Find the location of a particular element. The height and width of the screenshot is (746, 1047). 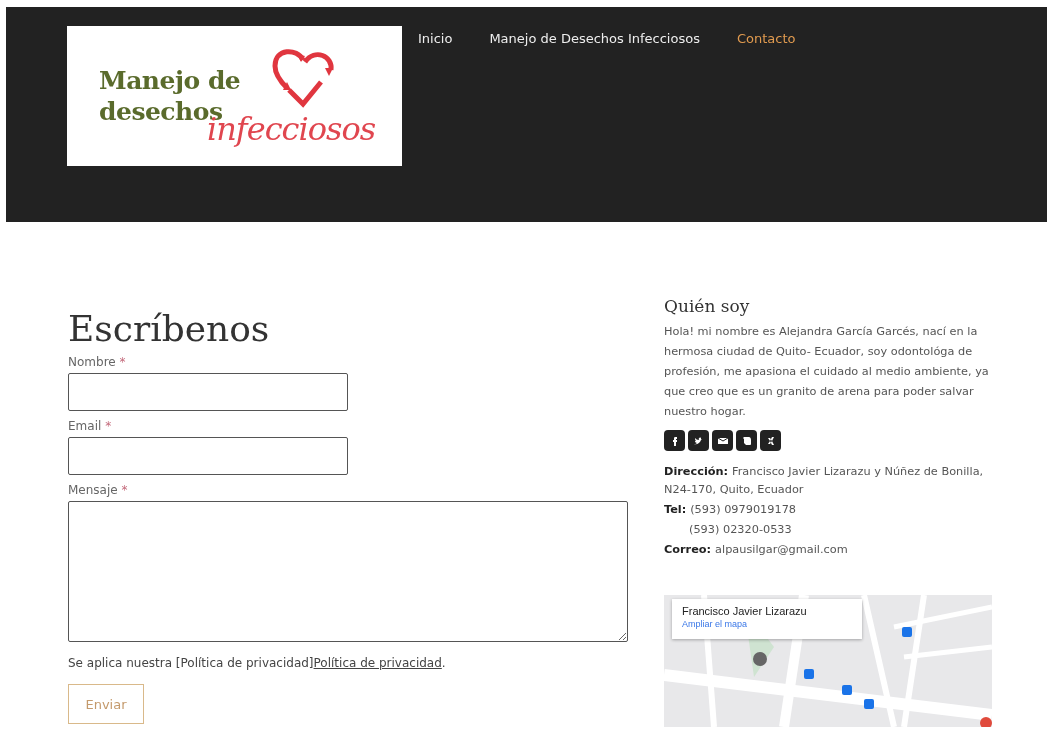

nav-link: Inicio is located at coordinates (435, 38).